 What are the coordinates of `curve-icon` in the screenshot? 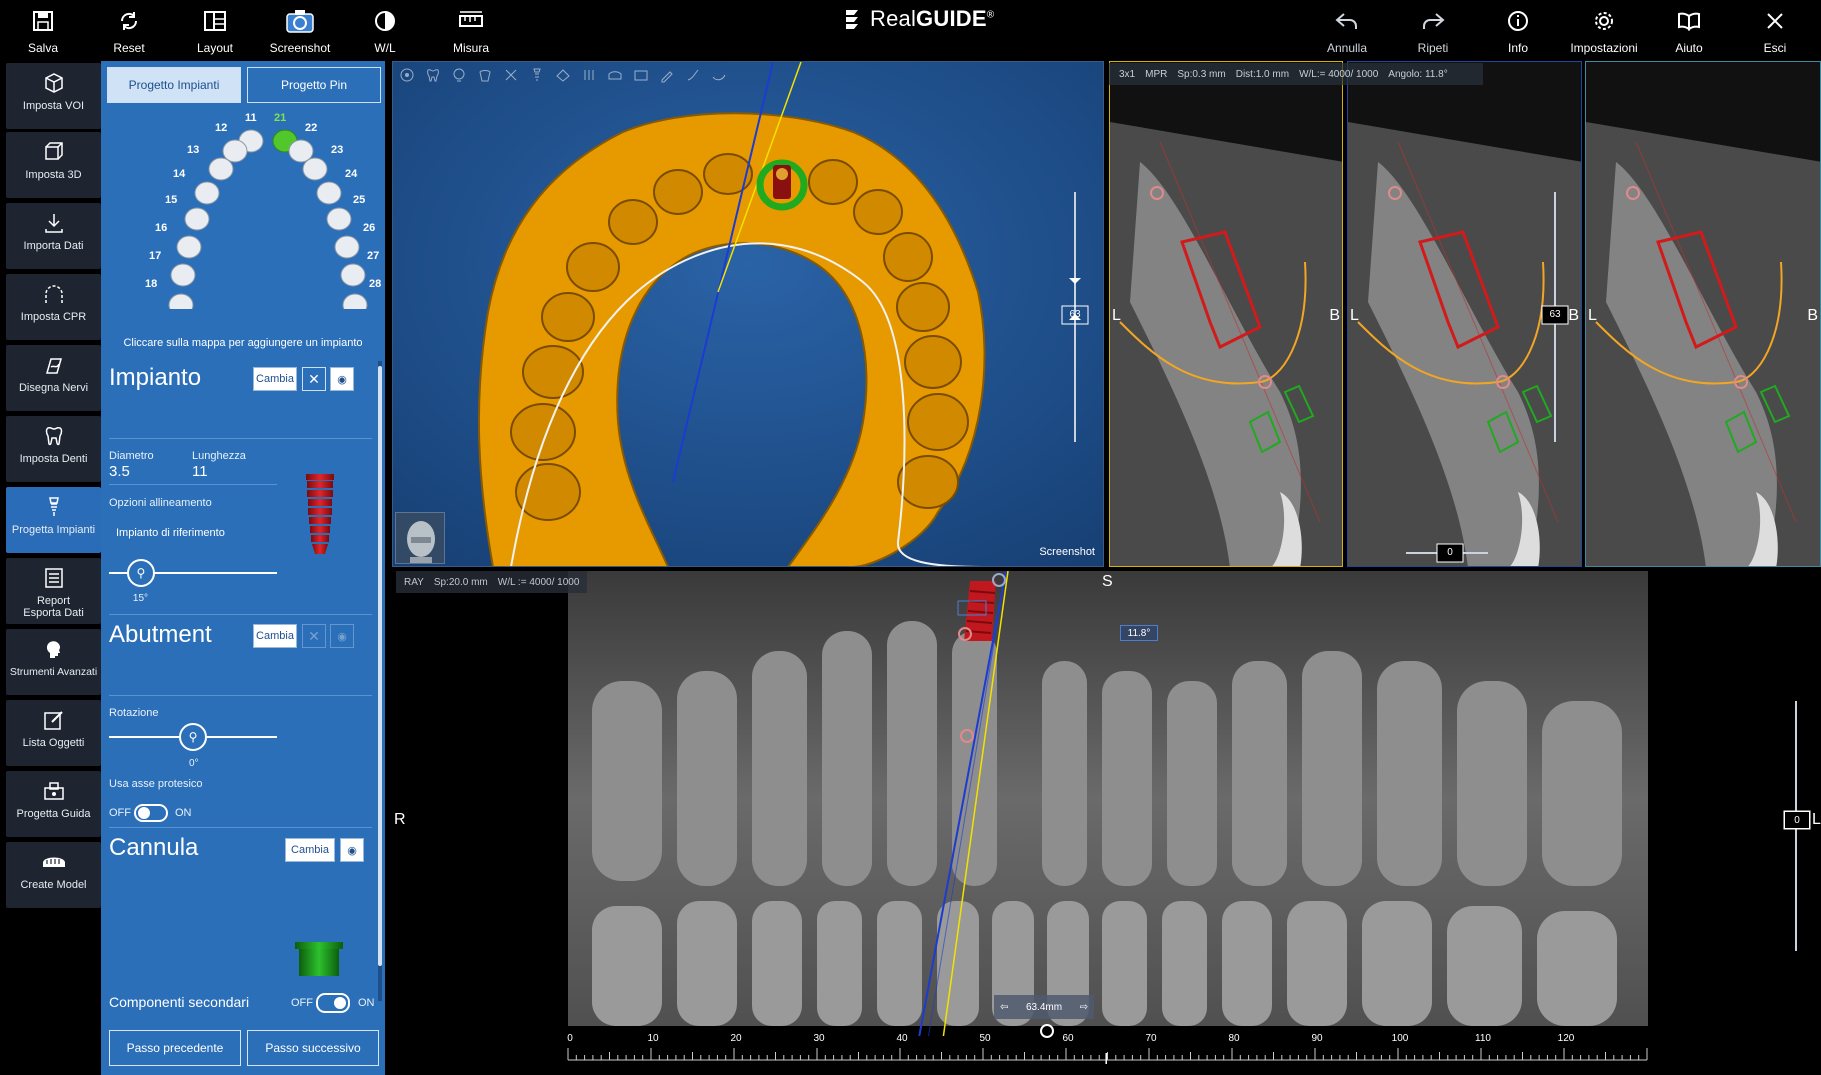 It's located at (719, 75).